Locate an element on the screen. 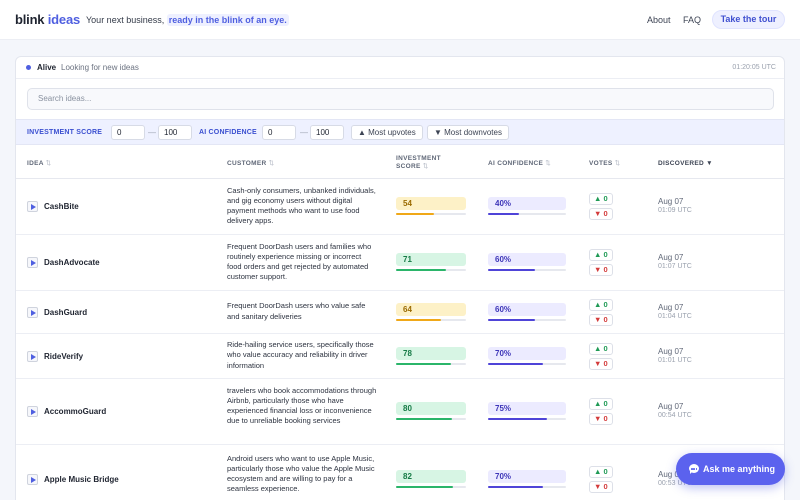 The height and width of the screenshot is (500, 800). confidence-range-dash: — is located at coordinates (304, 132).